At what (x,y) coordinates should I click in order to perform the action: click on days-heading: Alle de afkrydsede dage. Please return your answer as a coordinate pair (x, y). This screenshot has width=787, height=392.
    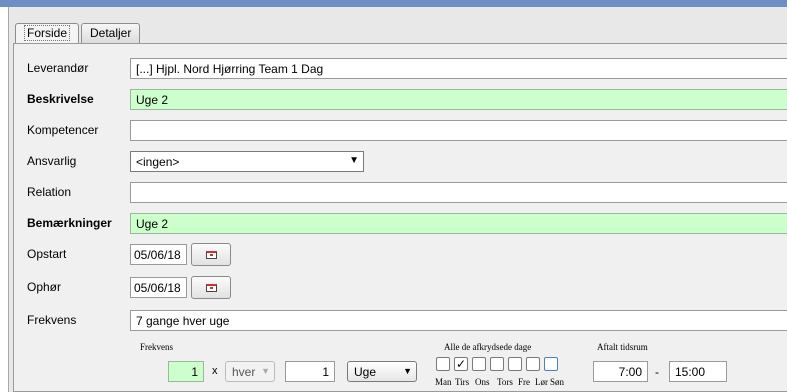
    Looking at the image, I should click on (488, 347).